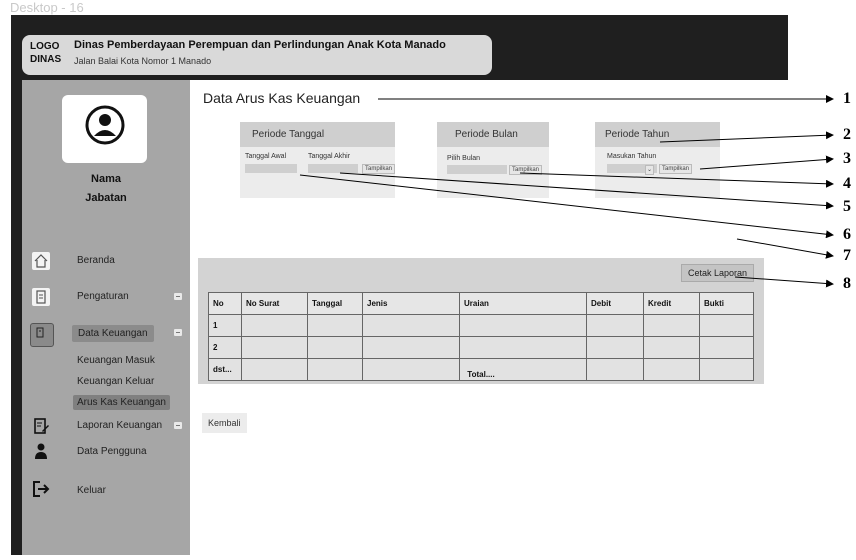 This screenshot has height=560, width=856. What do you see at coordinates (523, 303) in the screenshot?
I see `column-header: Uraian` at bounding box center [523, 303].